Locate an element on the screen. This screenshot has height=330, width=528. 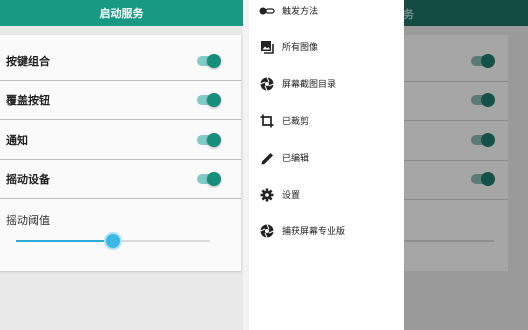
app-header: 启动服务 is located at coordinates (121, 13).